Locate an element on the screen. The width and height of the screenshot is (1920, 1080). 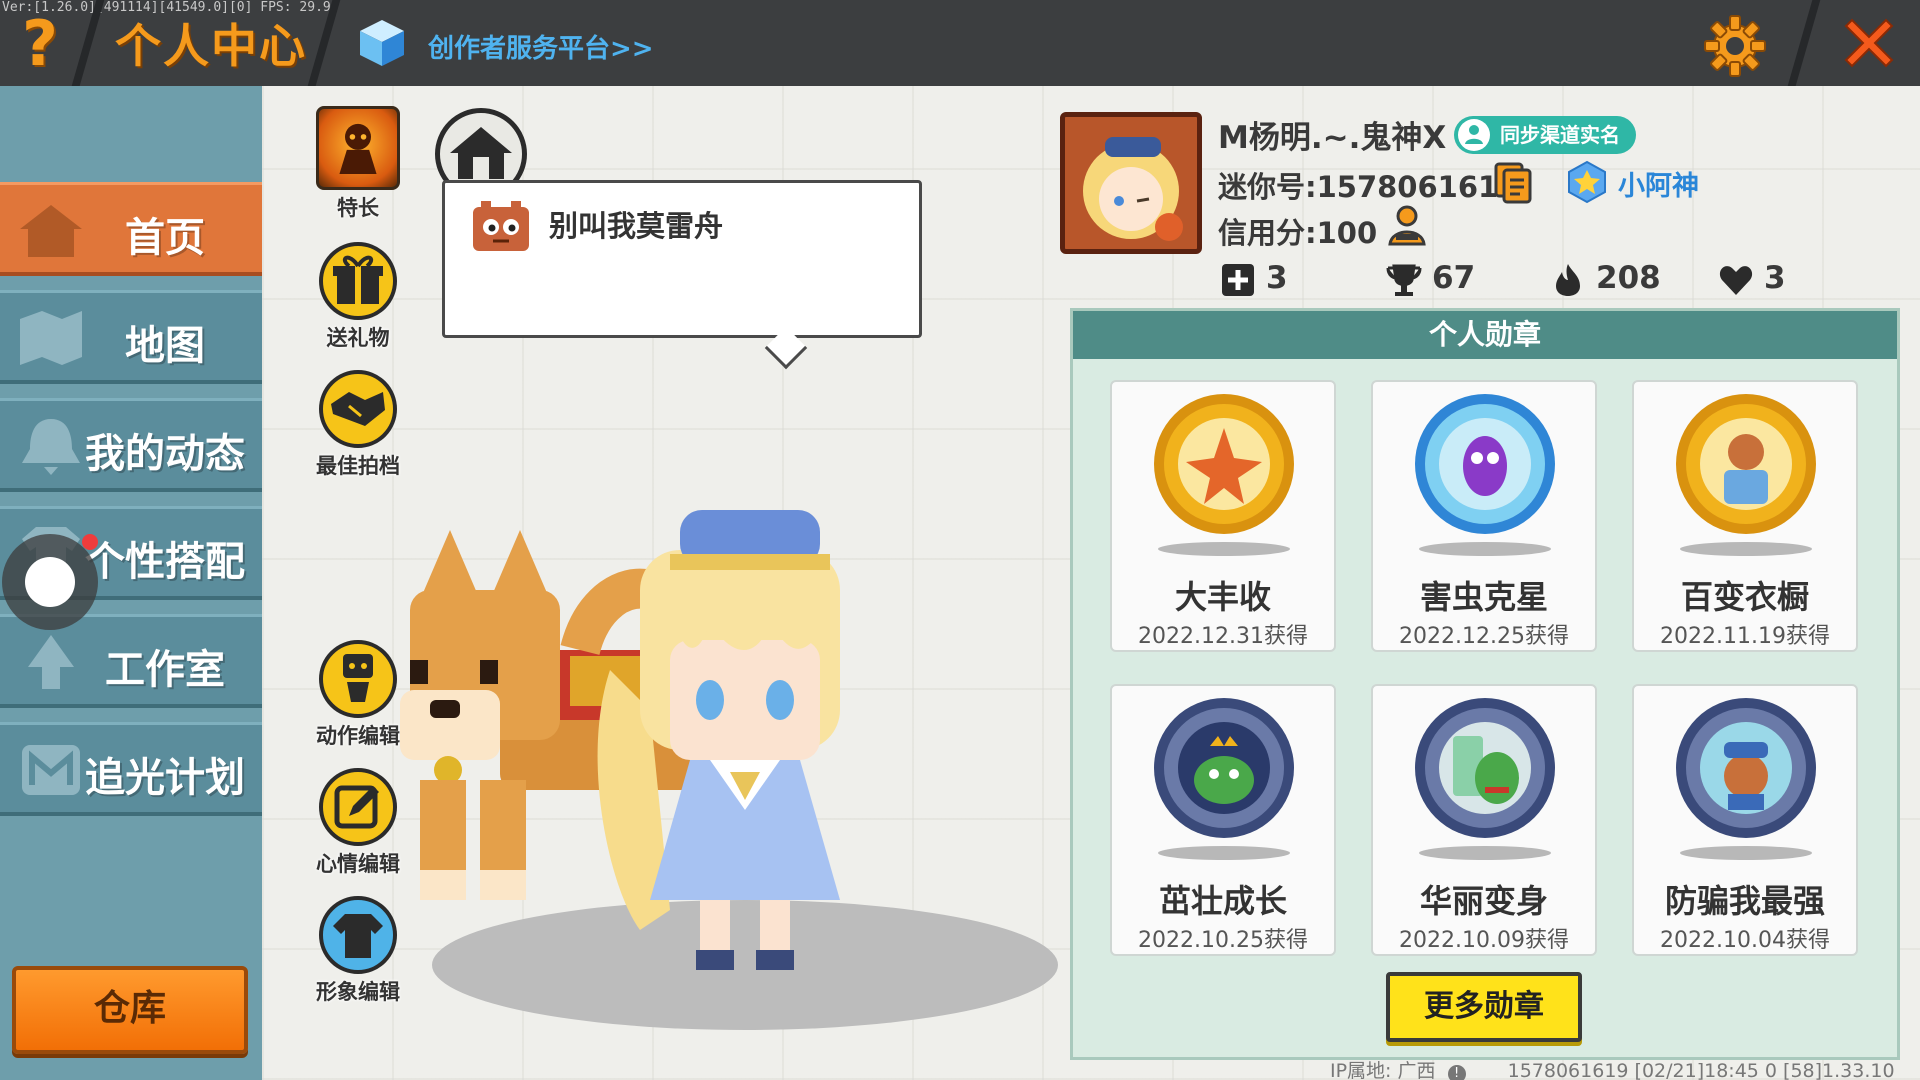
medal-name: 华丽变身 is located at coordinates (1483, 901).